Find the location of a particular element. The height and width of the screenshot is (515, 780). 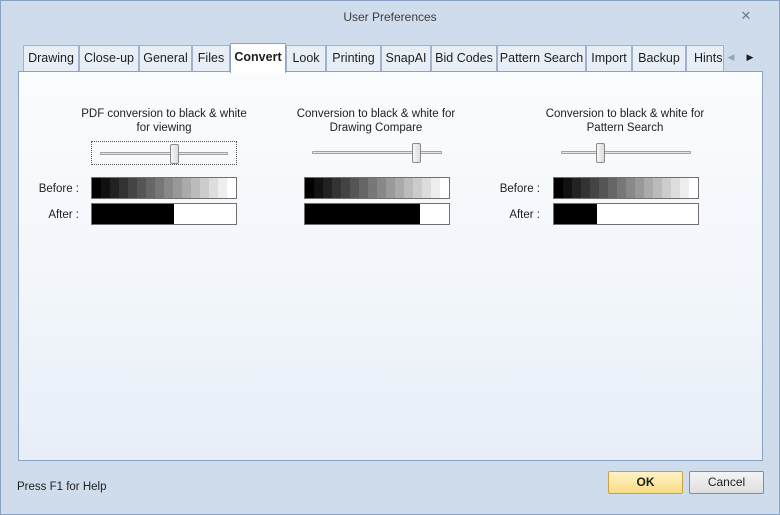

tab-look: Look is located at coordinates (306, 58).